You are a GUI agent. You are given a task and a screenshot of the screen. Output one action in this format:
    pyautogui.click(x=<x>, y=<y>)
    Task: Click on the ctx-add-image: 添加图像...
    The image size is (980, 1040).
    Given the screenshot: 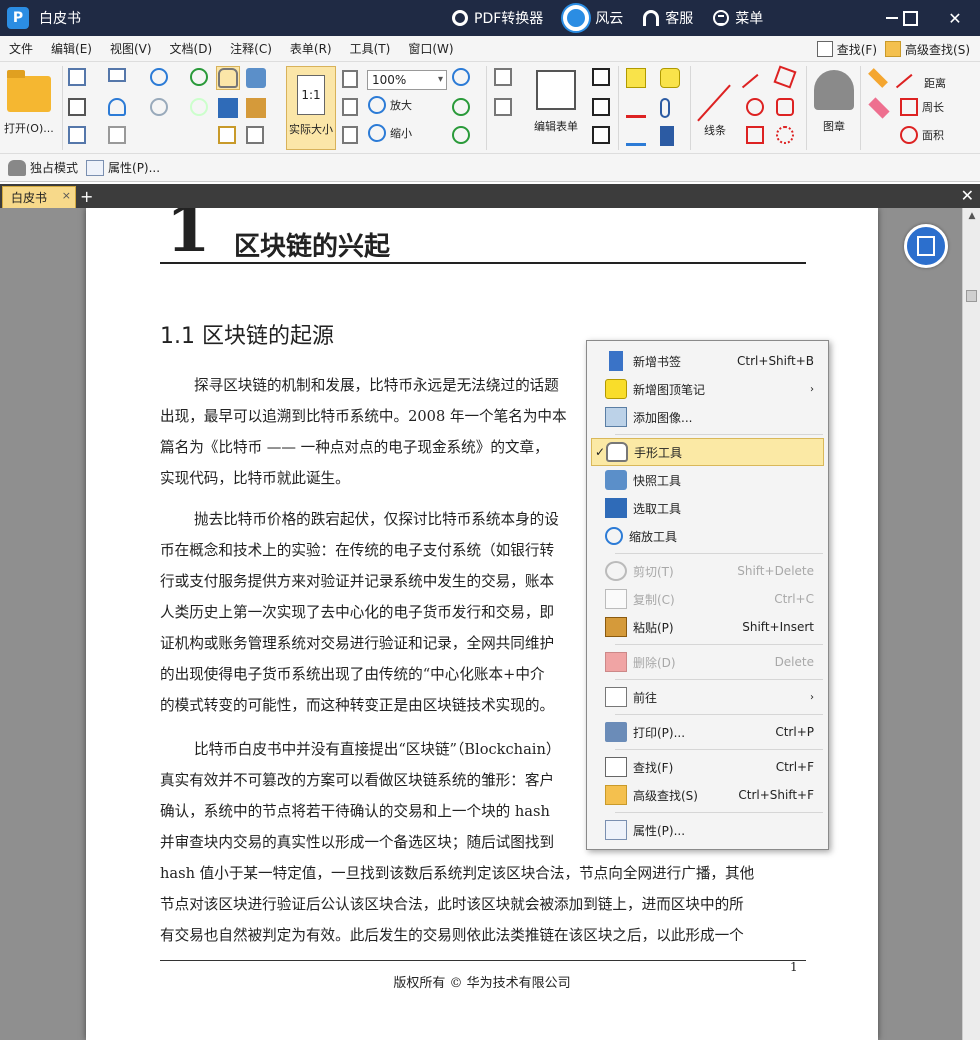 What is the action you would take?
    pyautogui.click(x=707, y=417)
    